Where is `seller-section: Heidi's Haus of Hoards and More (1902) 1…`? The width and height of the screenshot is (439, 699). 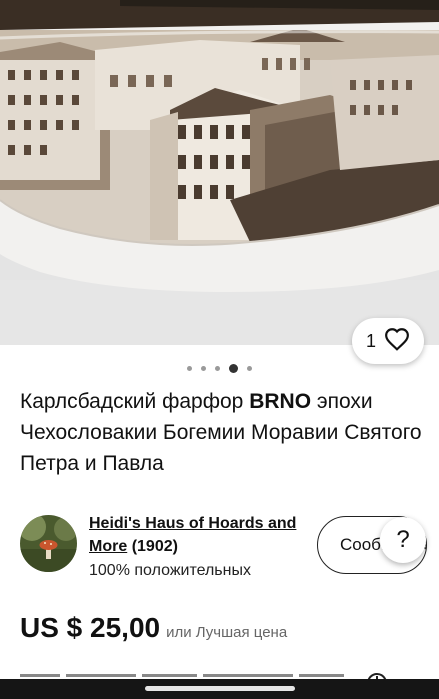 seller-section: Heidi's Haus of Hoards and More (1902) 1… is located at coordinates (229, 545).